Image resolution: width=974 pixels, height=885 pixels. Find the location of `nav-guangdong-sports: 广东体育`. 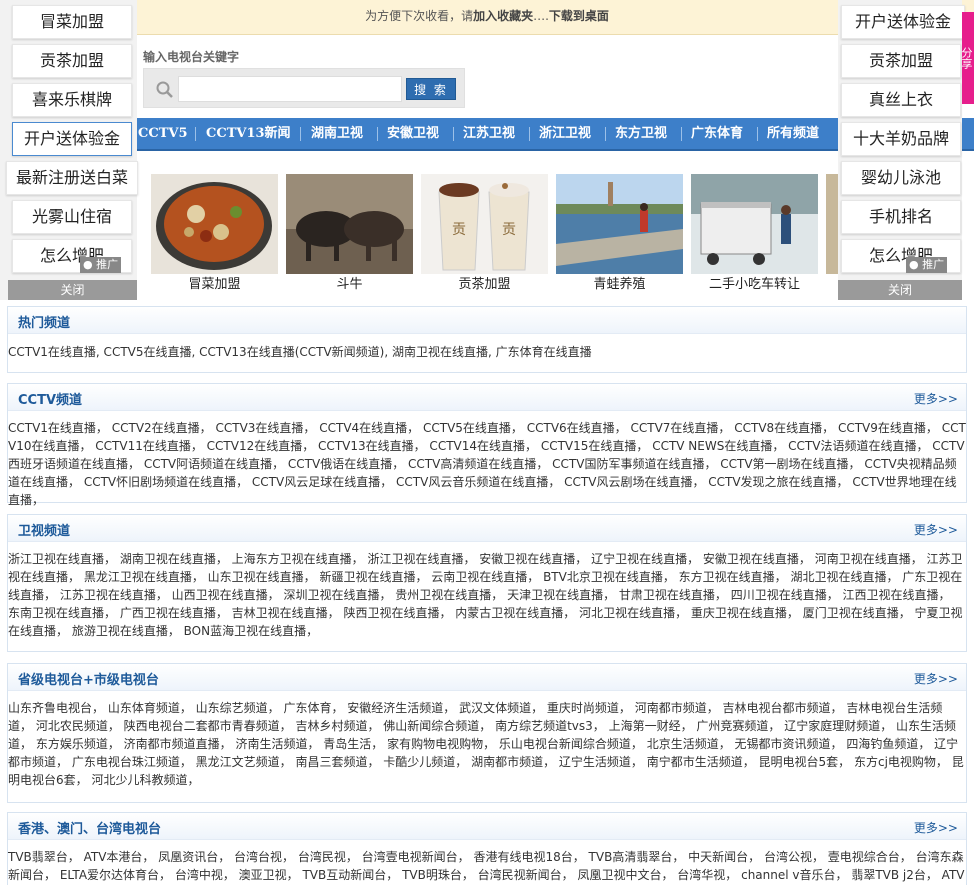

nav-guangdong-sports: 广东体育 is located at coordinates (717, 133).